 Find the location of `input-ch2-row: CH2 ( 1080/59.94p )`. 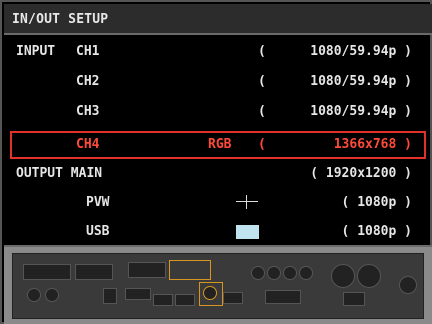

input-ch2-row: CH2 ( 1080/59.94p ) is located at coordinates (218, 82).